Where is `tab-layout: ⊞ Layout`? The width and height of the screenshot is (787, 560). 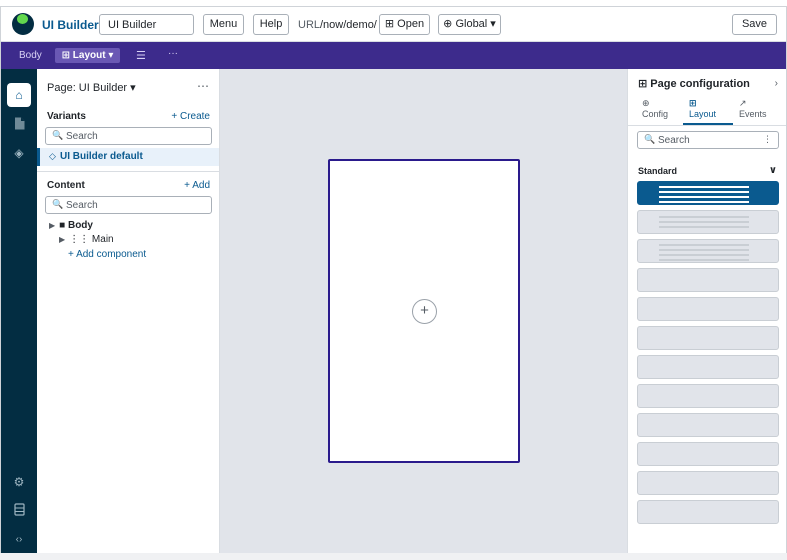 tab-layout: ⊞ Layout is located at coordinates (702, 109).